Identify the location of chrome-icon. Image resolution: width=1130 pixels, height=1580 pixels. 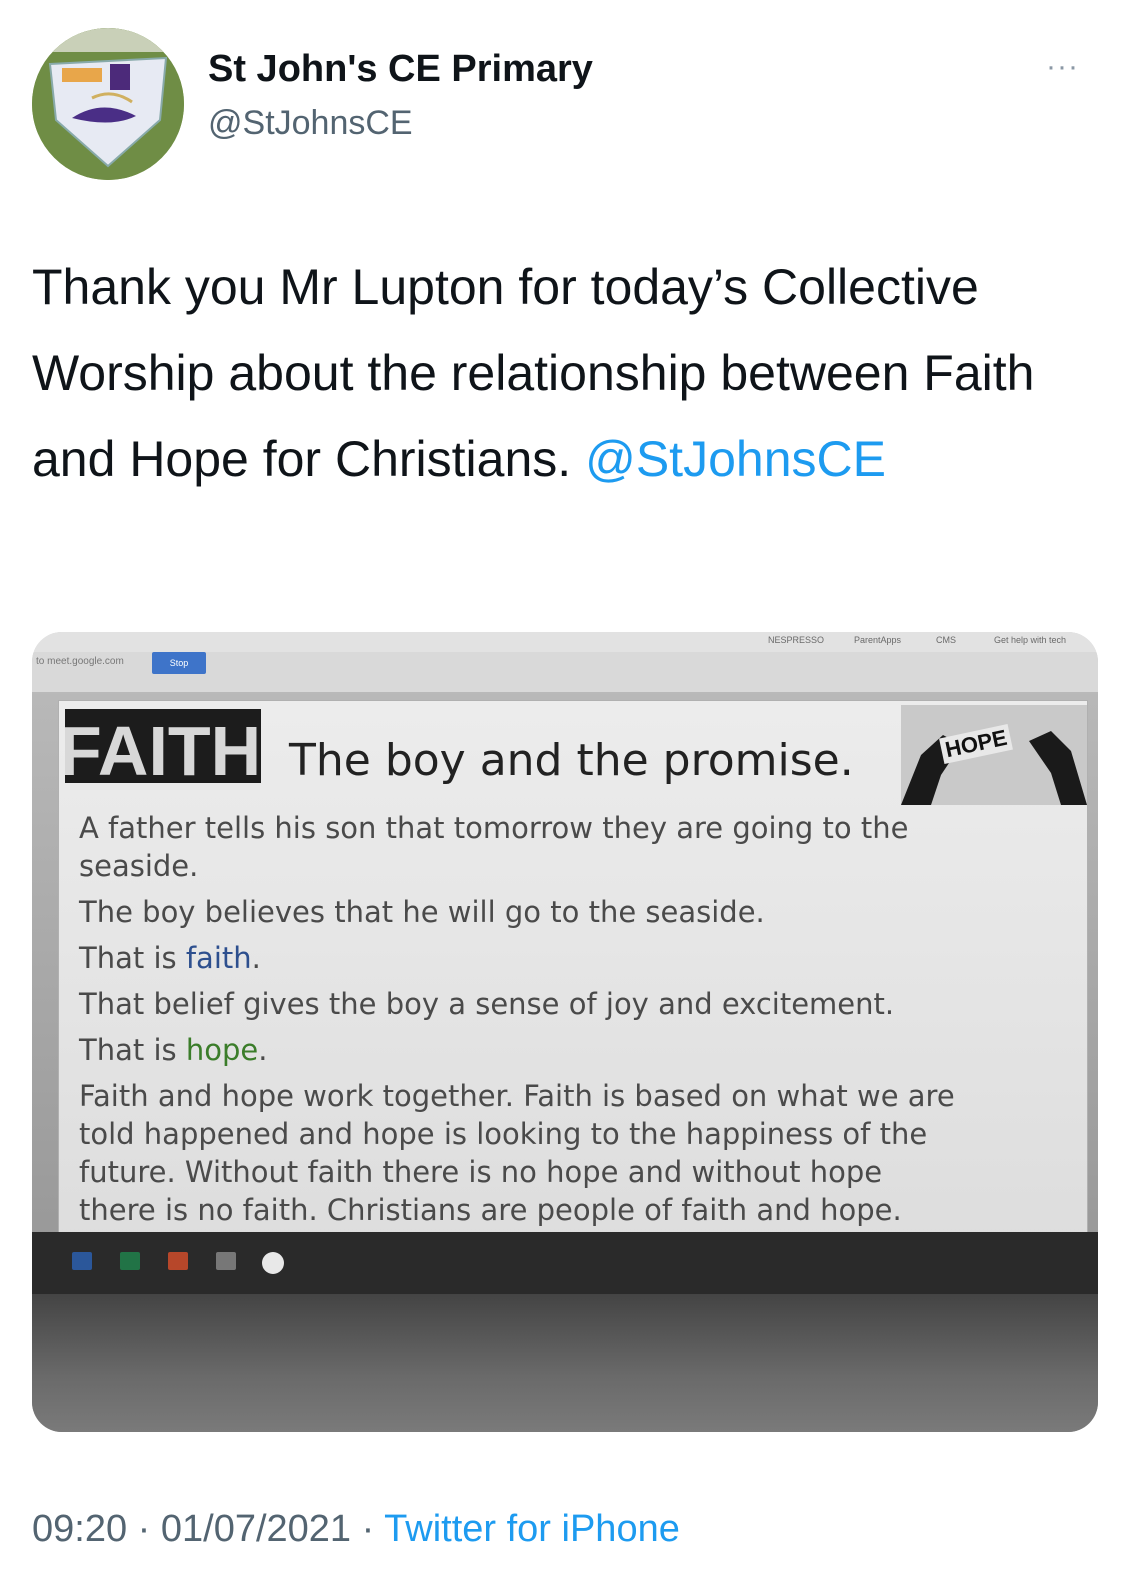
(273, 1263).